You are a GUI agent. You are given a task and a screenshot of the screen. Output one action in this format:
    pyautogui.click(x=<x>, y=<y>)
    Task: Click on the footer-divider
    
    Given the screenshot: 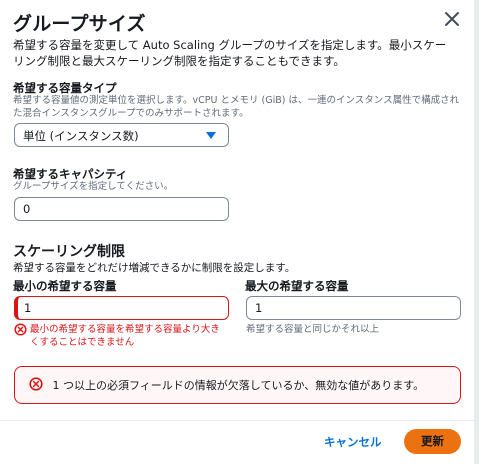 What is the action you would take?
    pyautogui.click(x=237, y=420)
    